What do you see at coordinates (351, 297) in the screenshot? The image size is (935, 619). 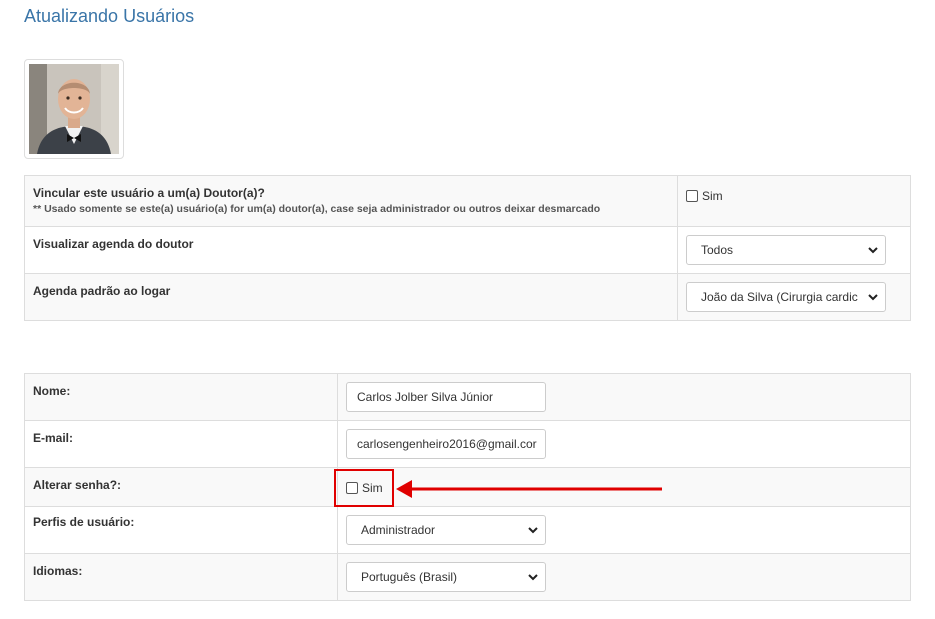 I see `default-agenda-label-cell: Agenda padrão ao logar` at bounding box center [351, 297].